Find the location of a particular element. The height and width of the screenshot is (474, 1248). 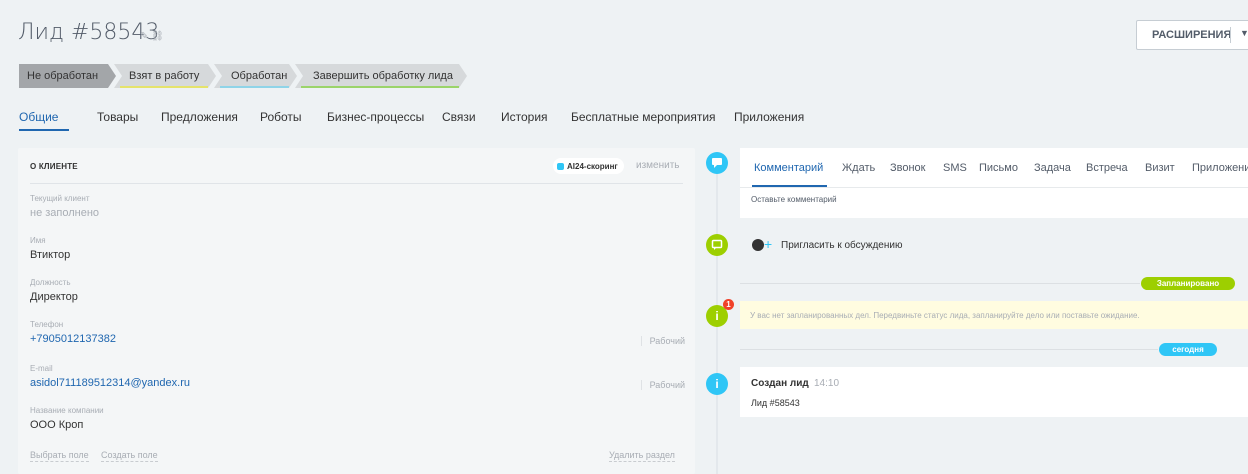

tab-products: Товары is located at coordinates (117, 117).